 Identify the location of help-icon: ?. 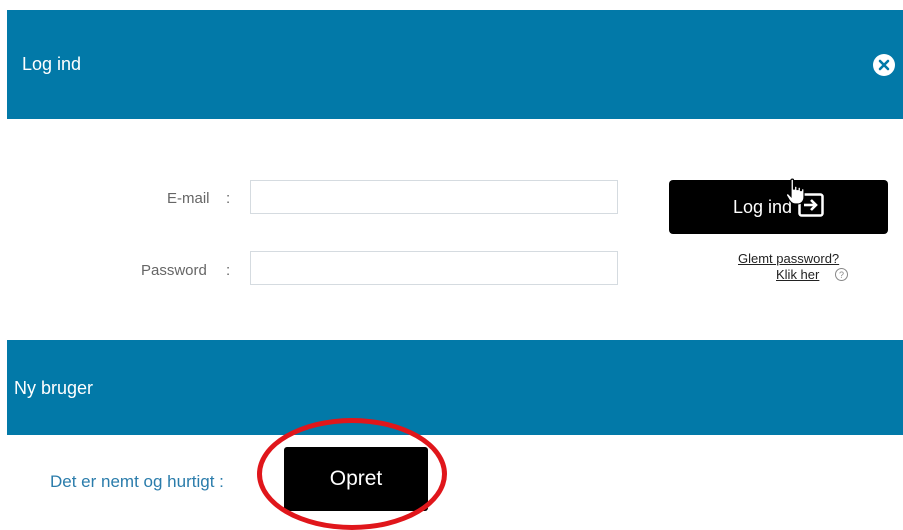
(841, 274).